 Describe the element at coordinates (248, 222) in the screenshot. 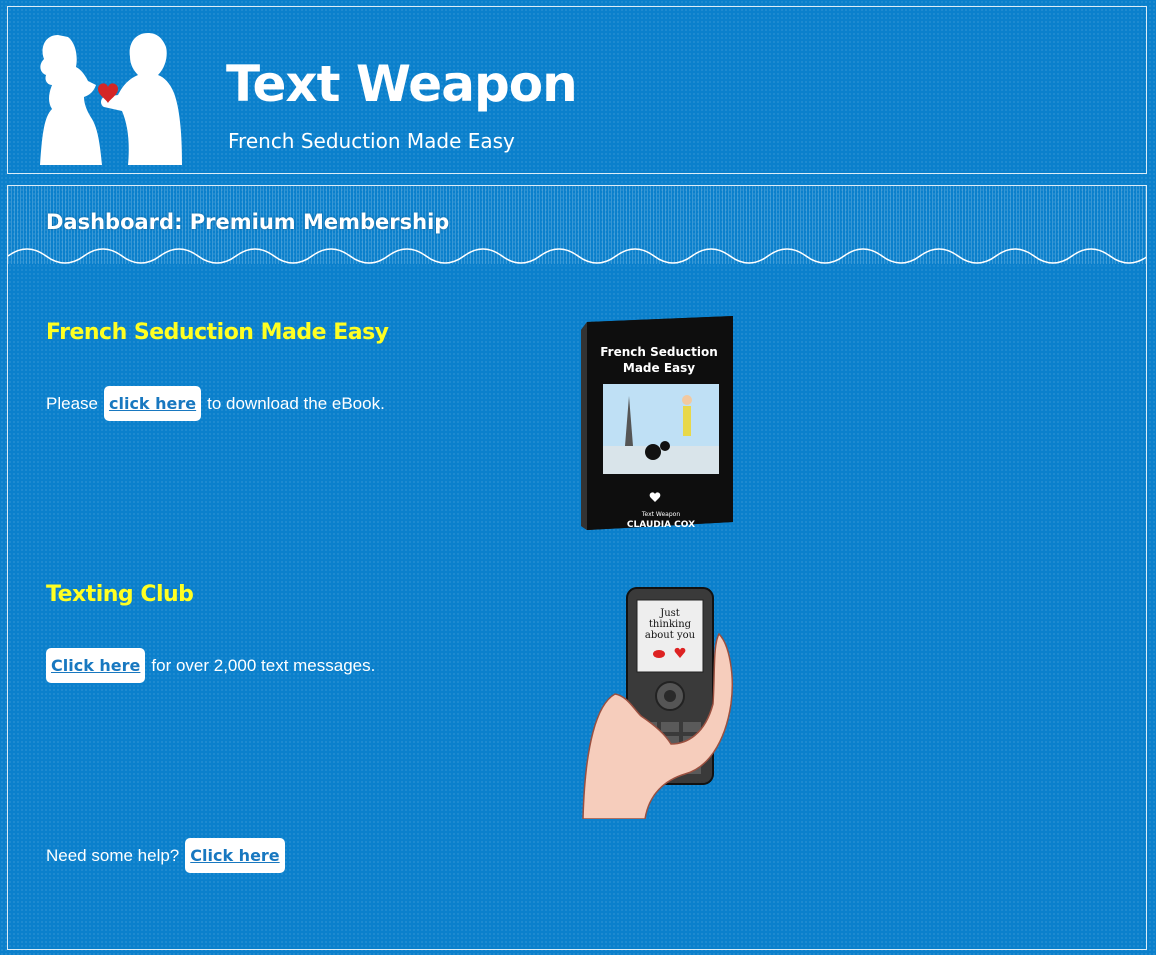

I see `dashboard-title: Dashboard: Premium Membership` at that location.